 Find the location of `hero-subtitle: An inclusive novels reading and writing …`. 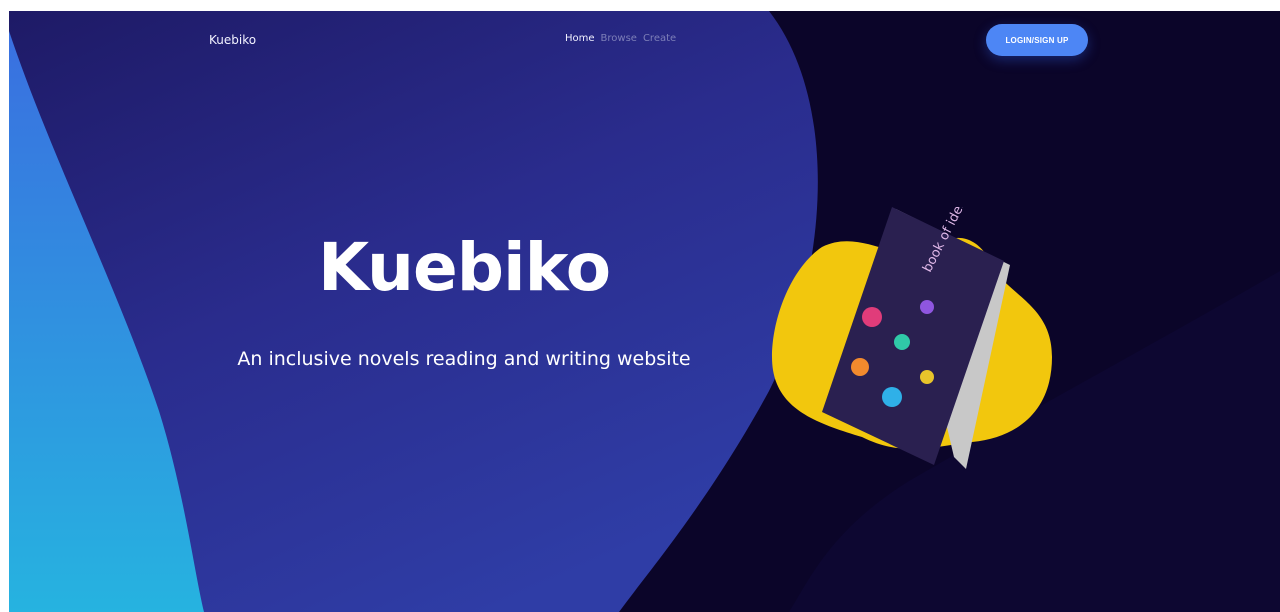

hero-subtitle: An inclusive novels reading and writing … is located at coordinates (464, 359).